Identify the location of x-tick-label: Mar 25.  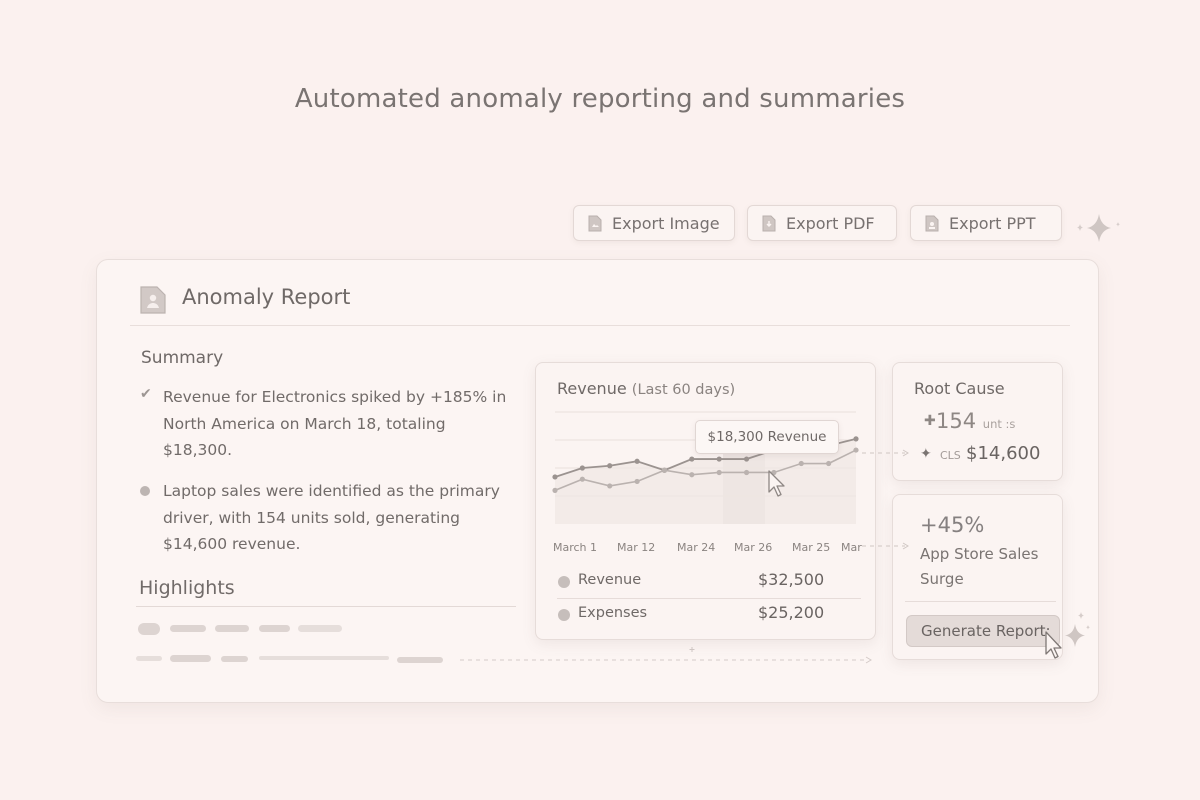
(811, 547).